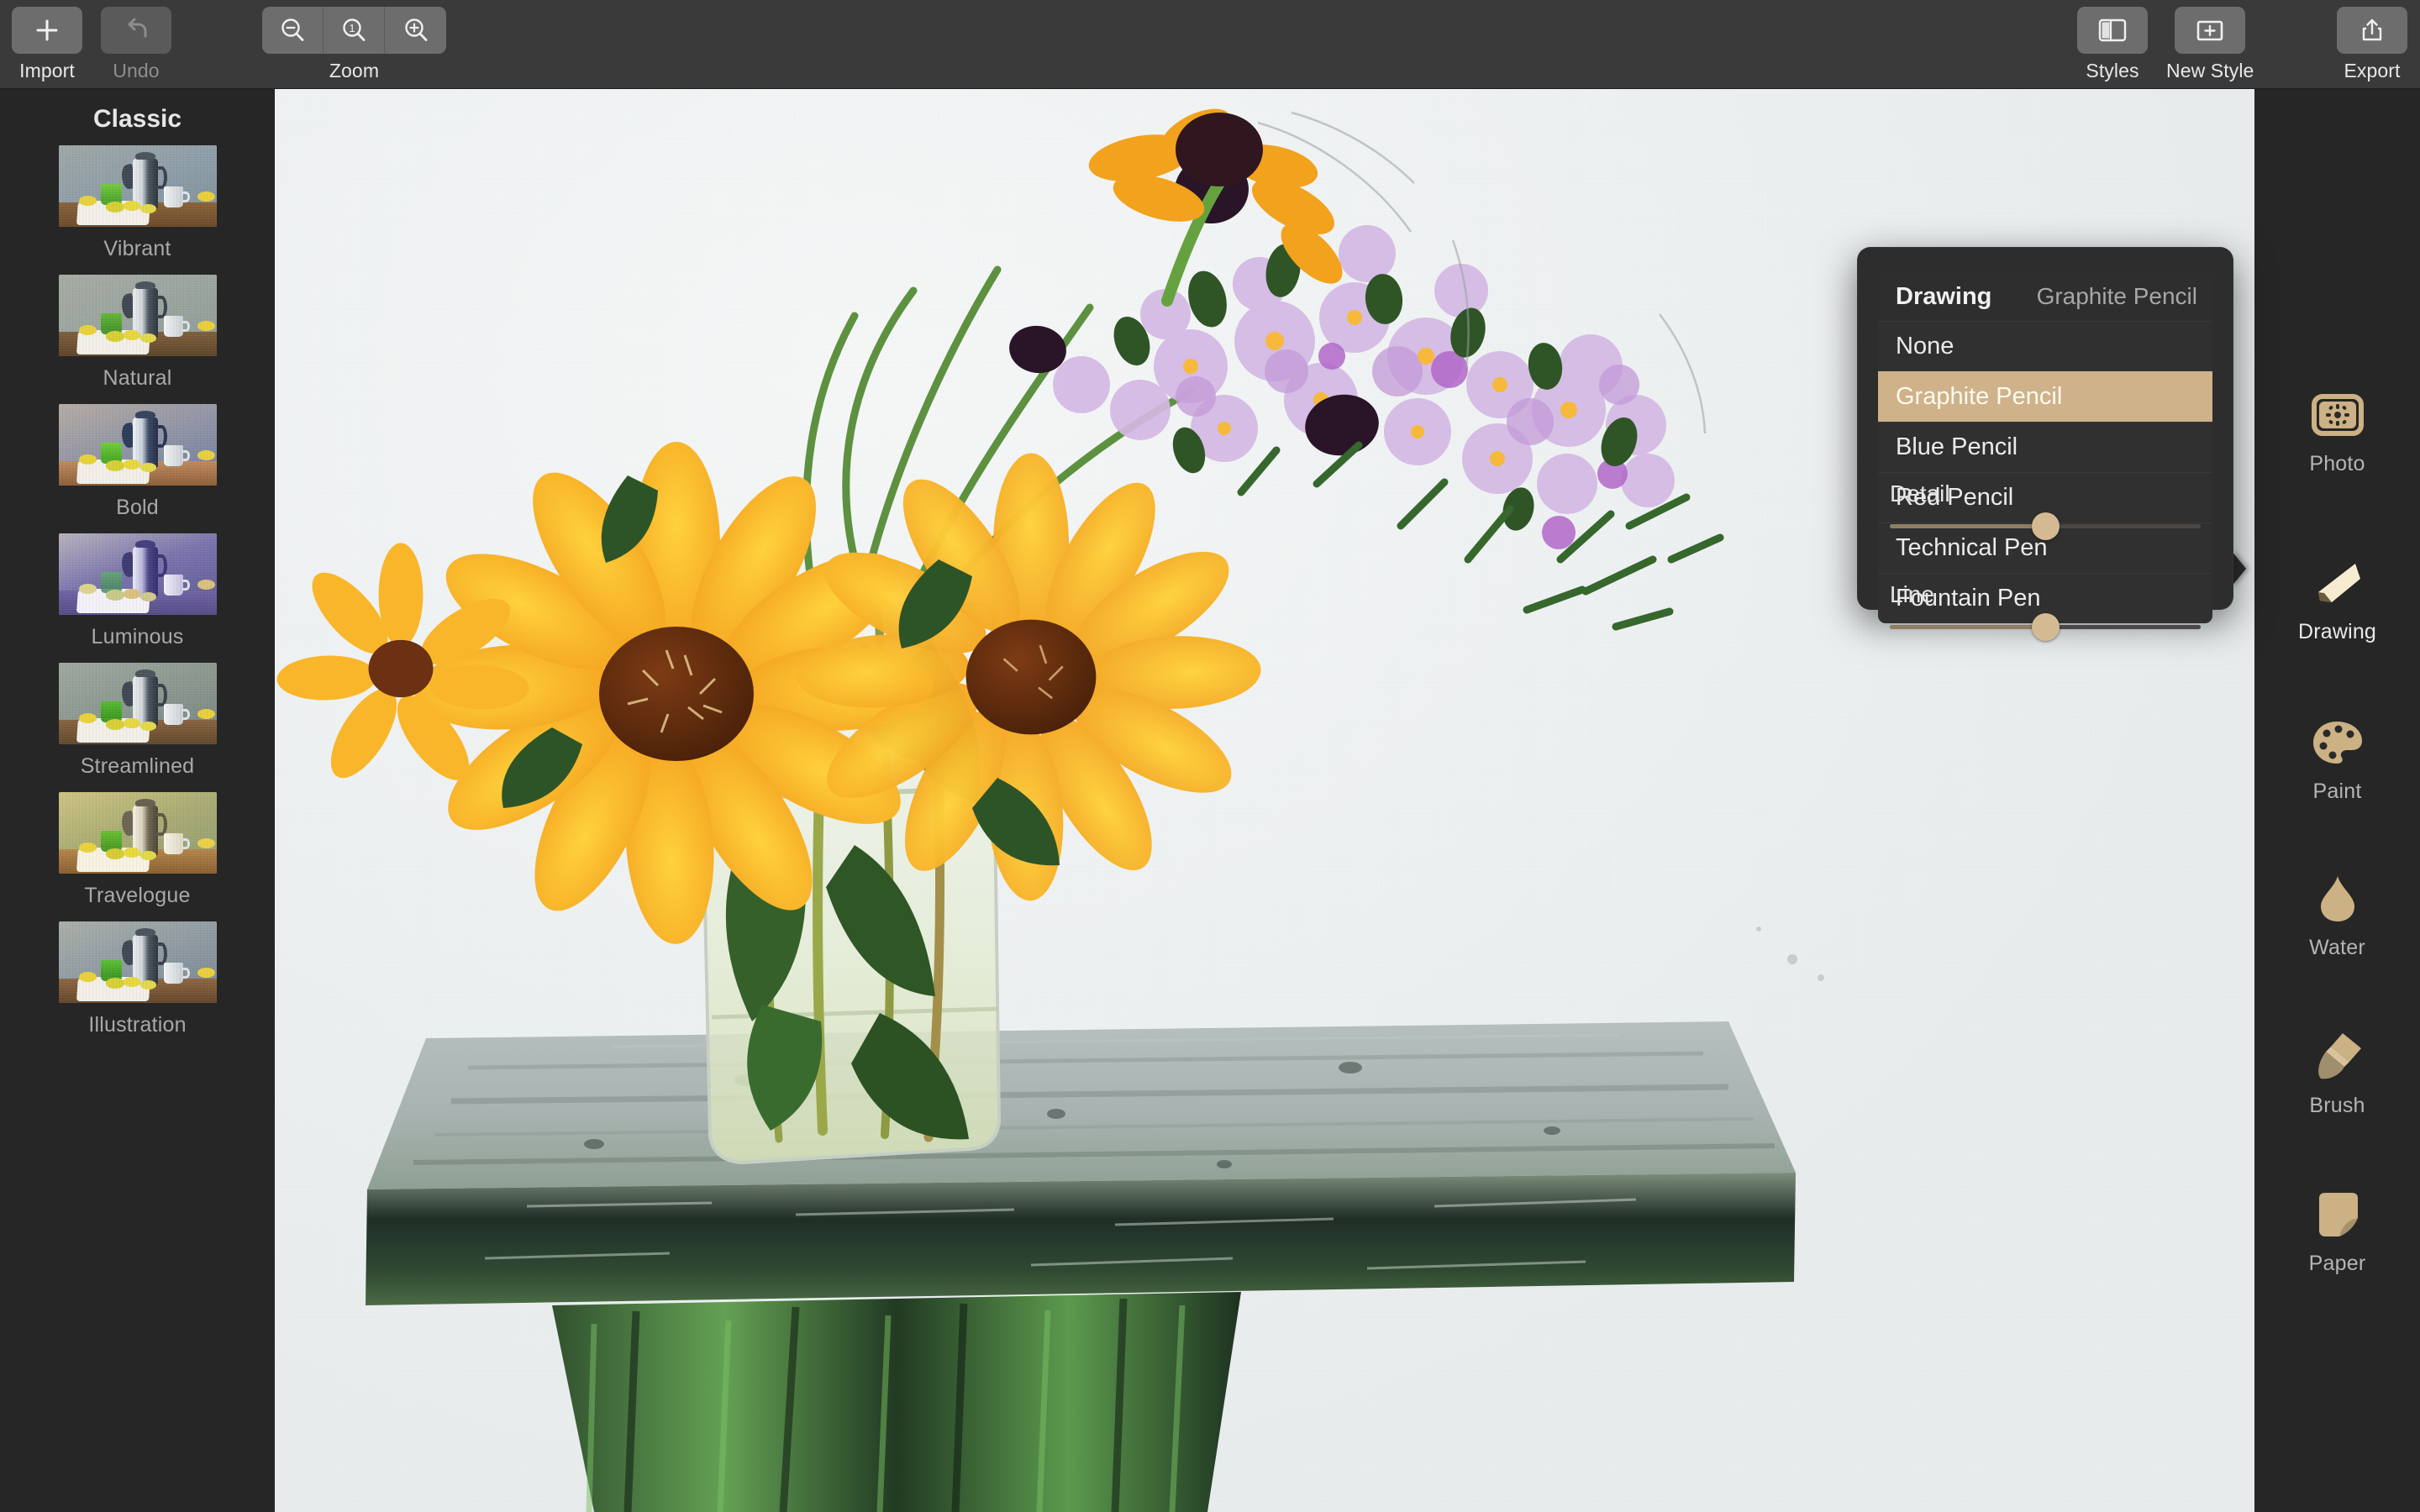  Describe the element at coordinates (2045, 396) in the screenshot. I see `option-graphite-pencil: Graphite Pencil` at that location.